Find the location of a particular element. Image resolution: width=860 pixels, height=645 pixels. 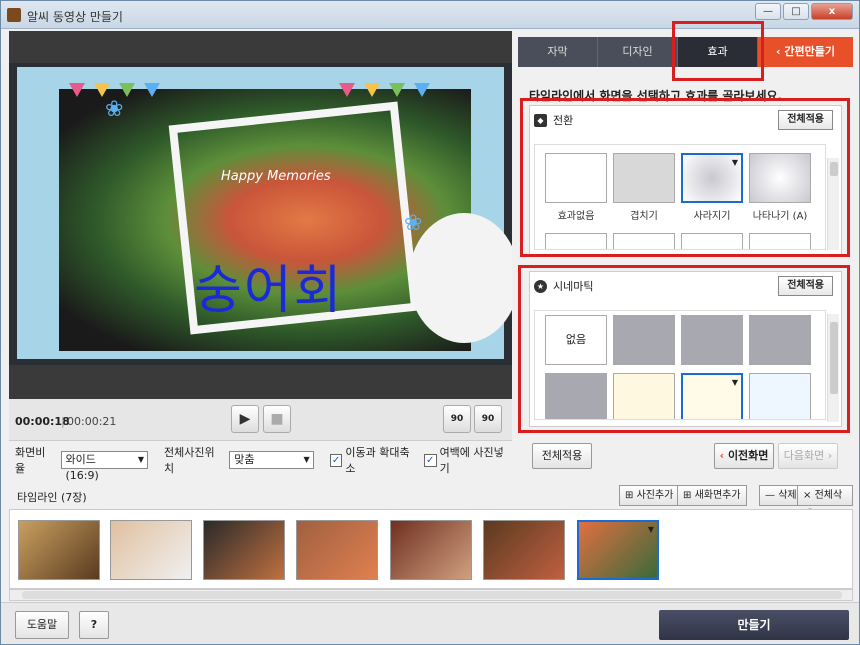

prev-screen-label: 이전화면 is located at coordinates (748, 455).